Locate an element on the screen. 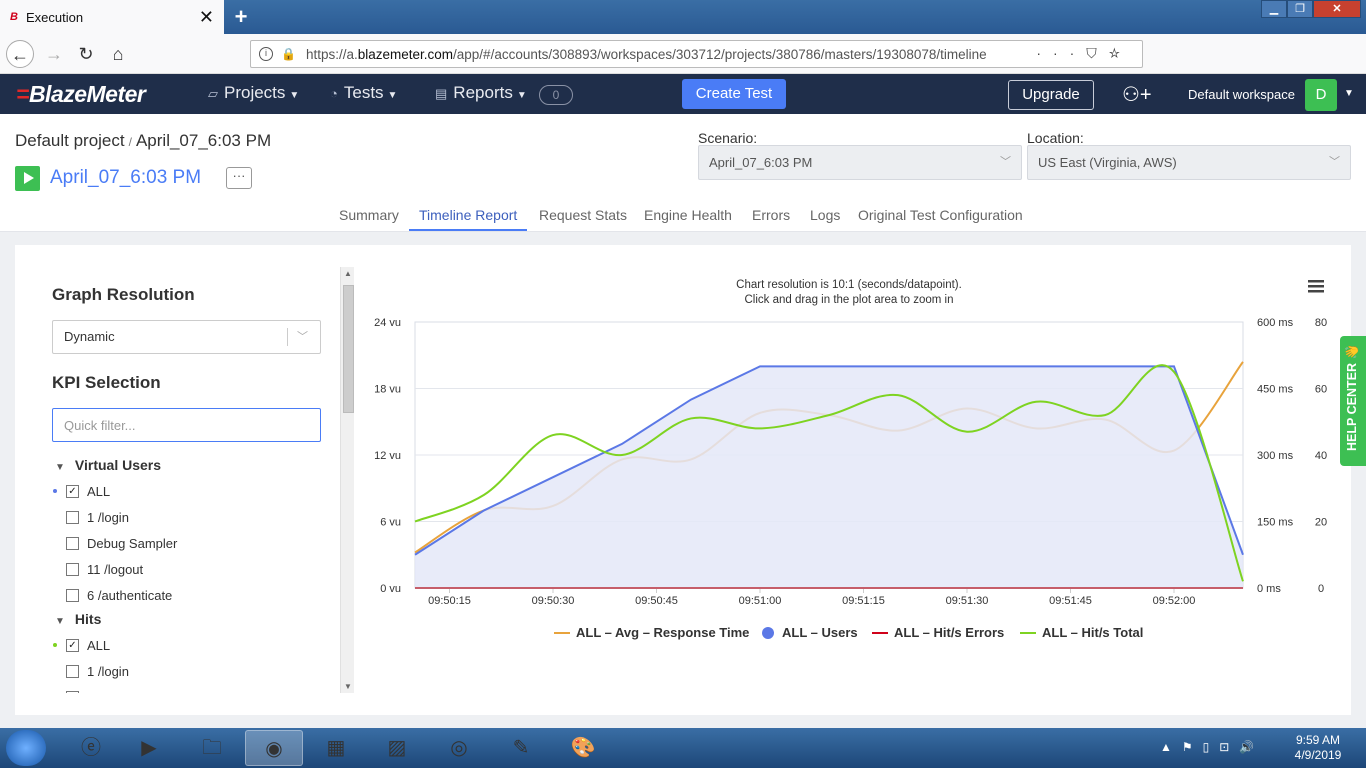 The width and height of the screenshot is (1366, 768). back-arrow-icon: ← is located at coordinates (20, 54).